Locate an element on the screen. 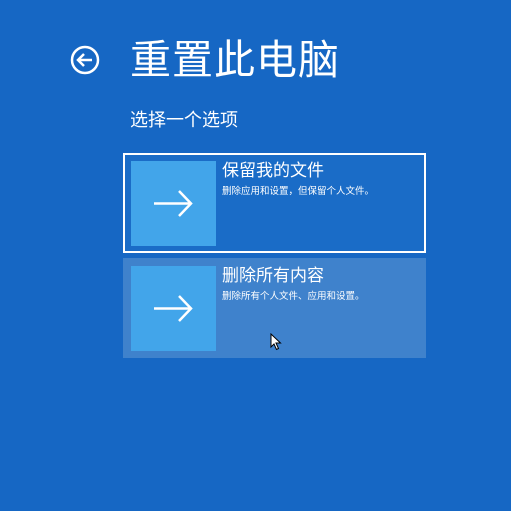 The height and width of the screenshot is (511, 511). keep-my-files-option: 保留我的文件 删除应用和设置，但保留个人文件。 is located at coordinates (274, 203).